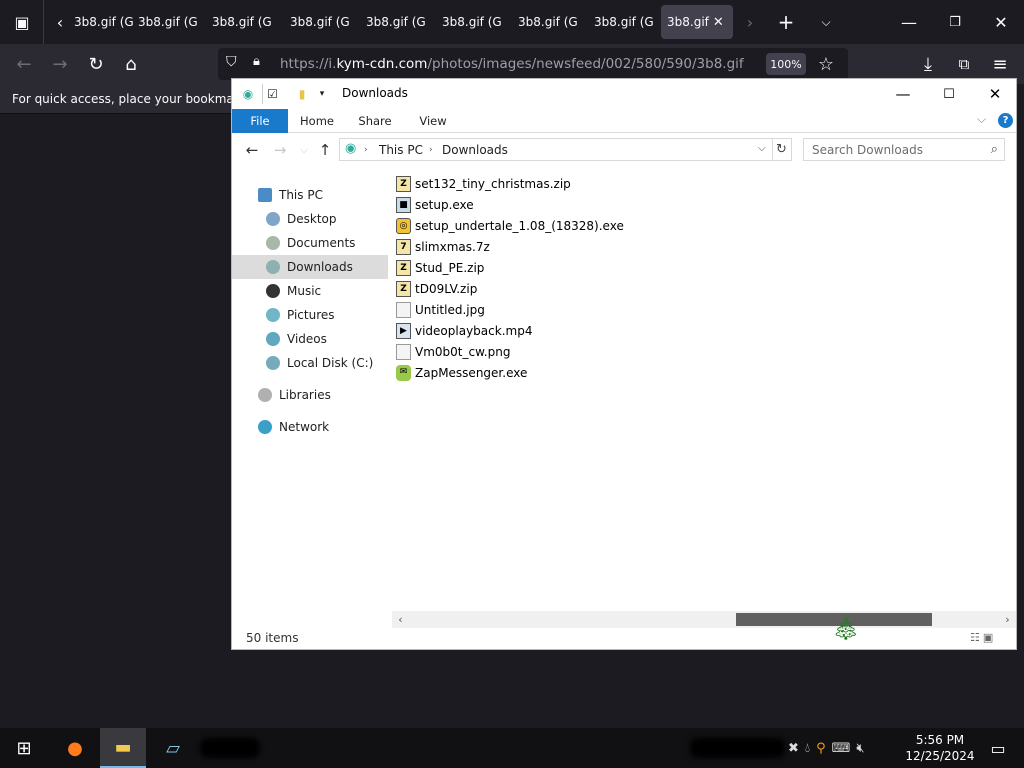 The image size is (1024, 768). What do you see at coordinates (841, 748) in the screenshot?
I see `network-status-icon: ⌨` at bounding box center [841, 748].